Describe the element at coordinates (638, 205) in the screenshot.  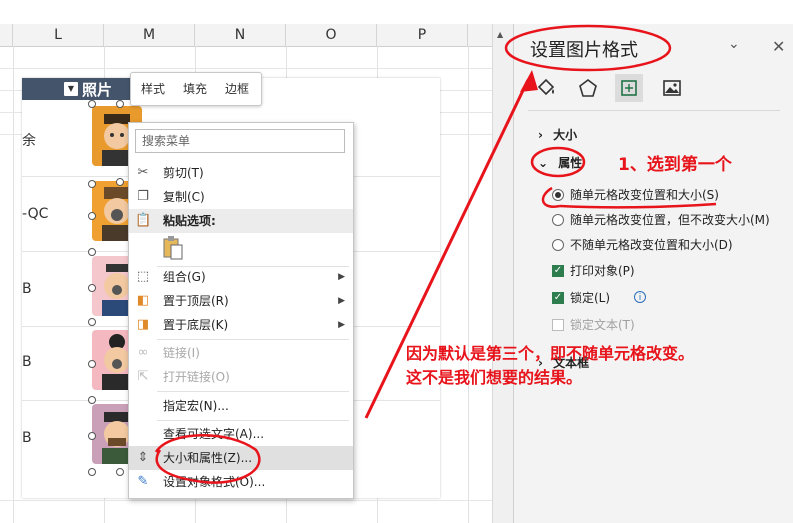
I see `annotation-underline` at that location.